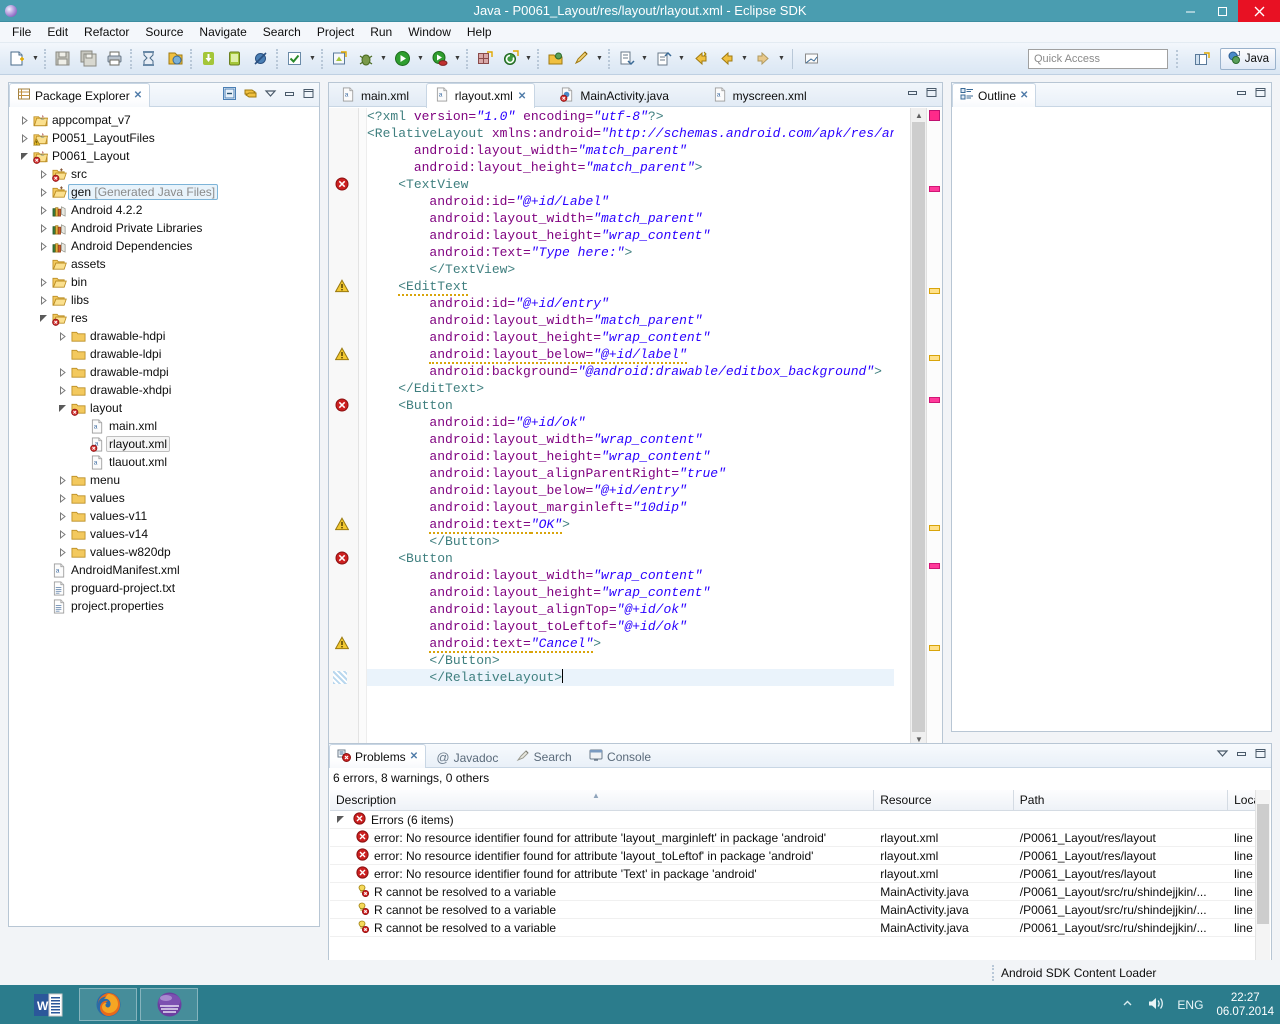  I want to click on code-line: <?xml version="1.0" encoding="utf-8"?>, so click(630, 116).